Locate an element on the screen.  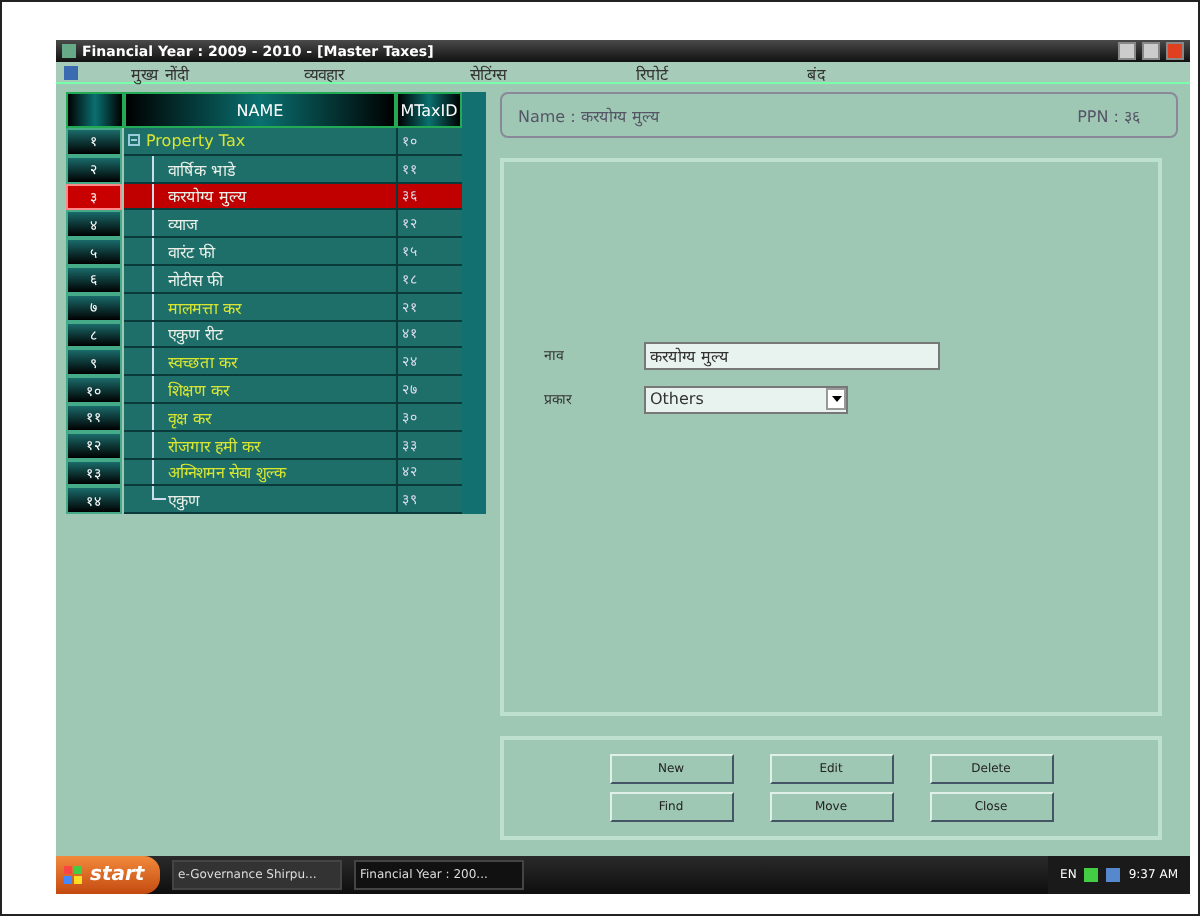
tree-item: Property Tax is located at coordinates (260, 142).